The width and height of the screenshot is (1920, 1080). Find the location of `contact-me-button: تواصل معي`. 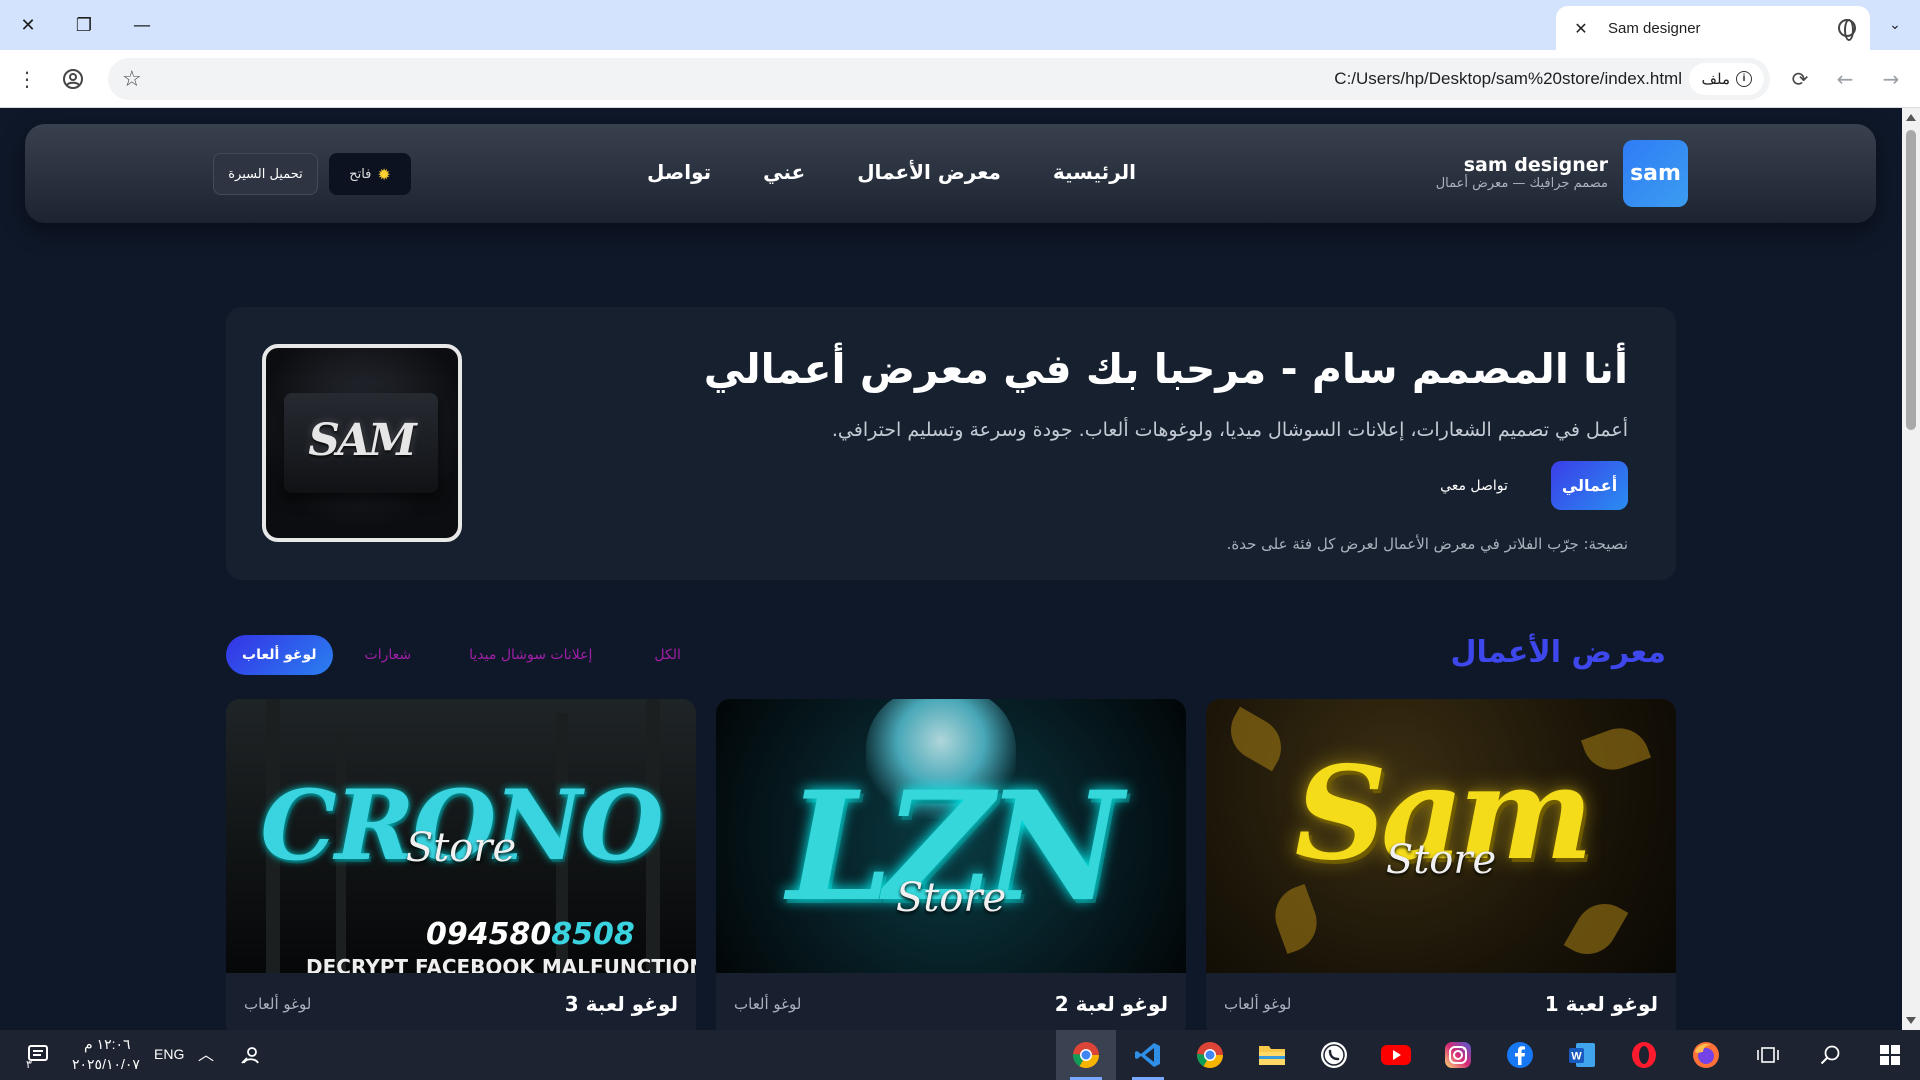

contact-me-button: تواصل معي is located at coordinates (1474, 485).